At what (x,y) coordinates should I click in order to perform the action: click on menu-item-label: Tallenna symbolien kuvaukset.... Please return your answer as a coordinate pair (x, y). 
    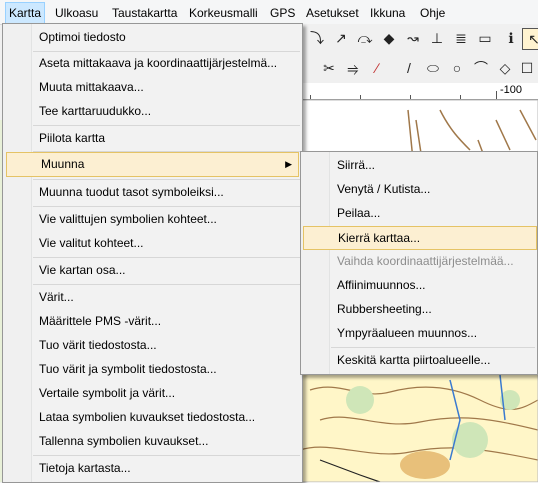
    Looking at the image, I should click on (124, 441).